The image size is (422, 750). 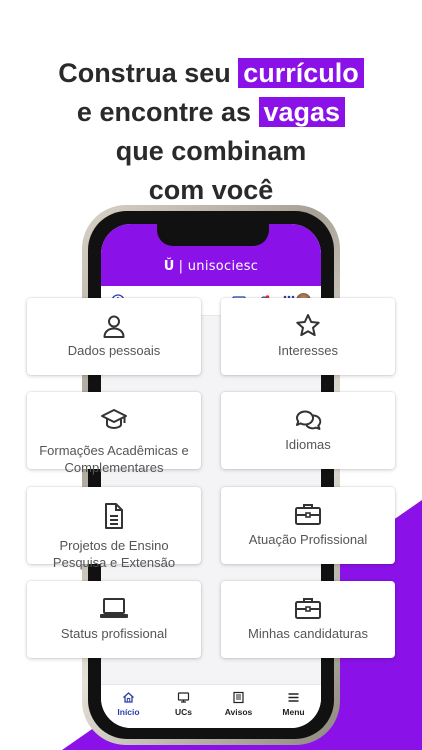 I want to click on tab-inicio: Início, so click(x=129, y=704).